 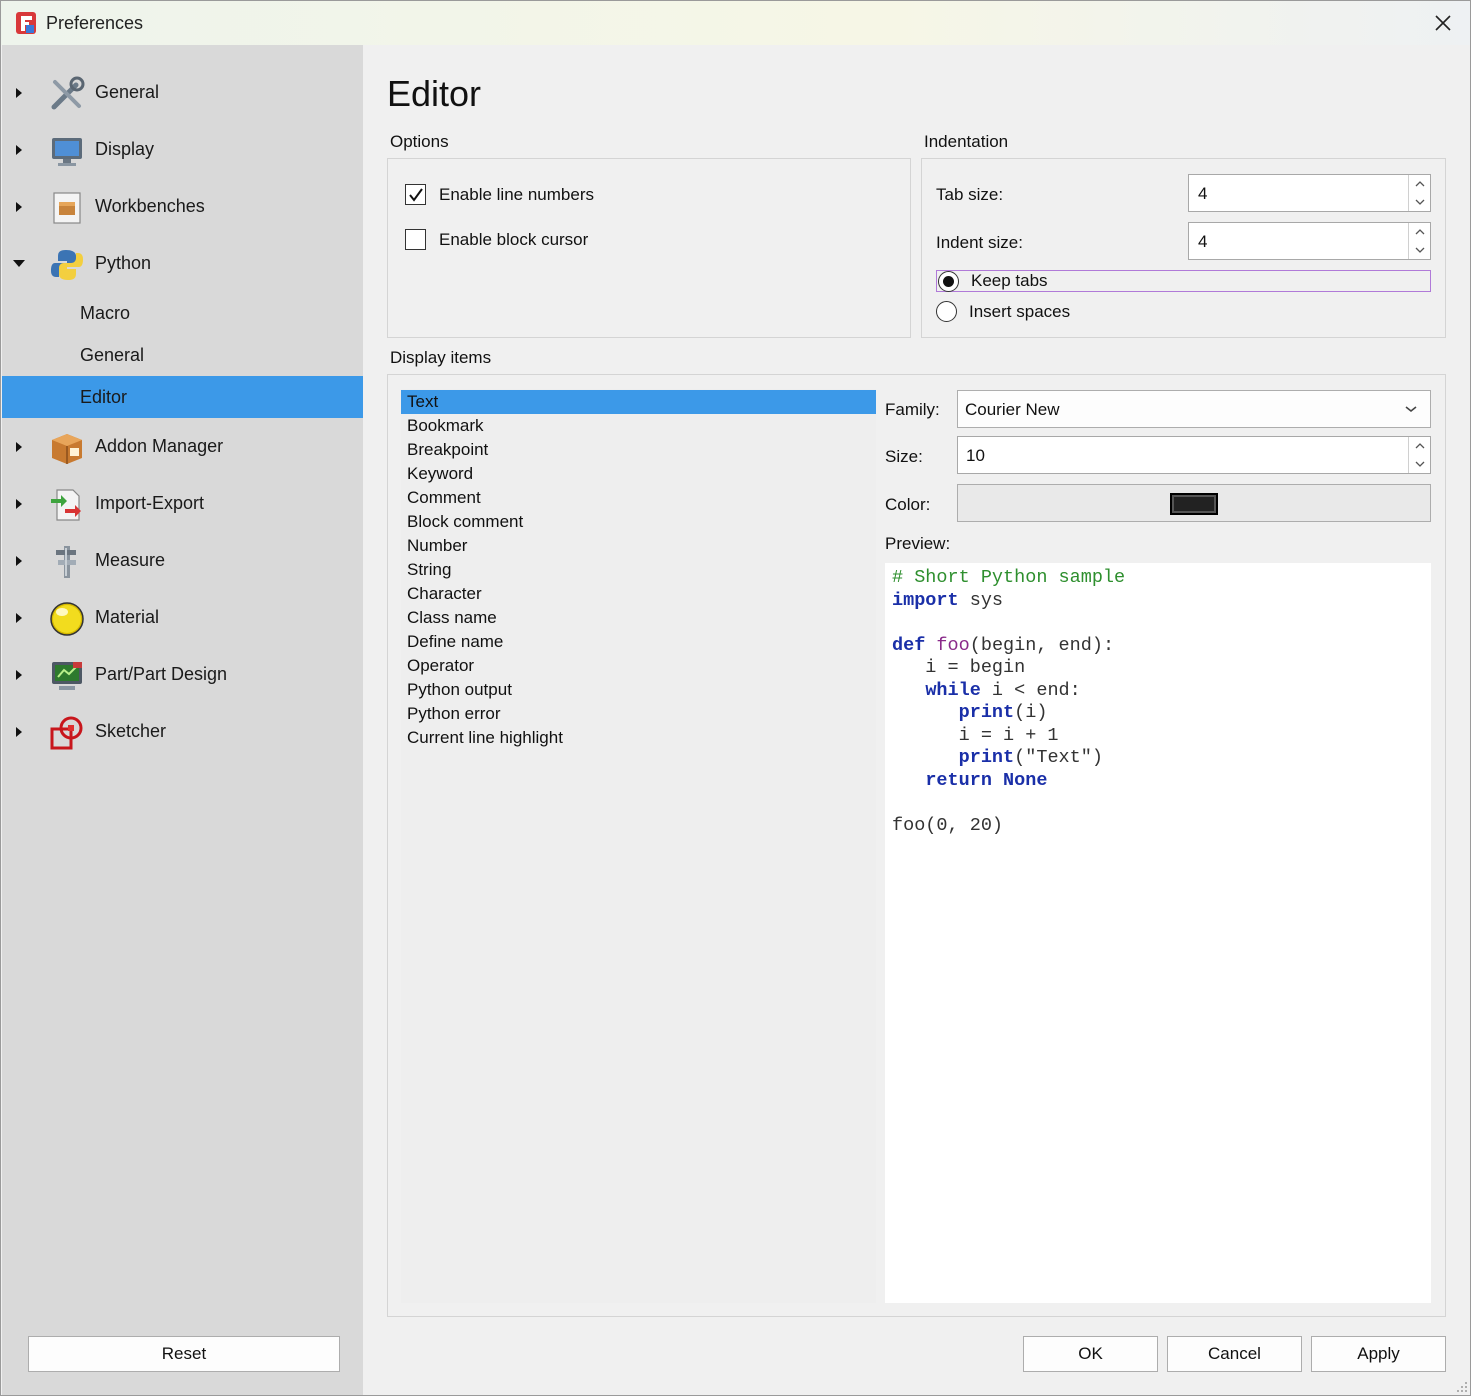 I want to click on keep-tabs-row: Keep tabs, so click(x=1183, y=281).